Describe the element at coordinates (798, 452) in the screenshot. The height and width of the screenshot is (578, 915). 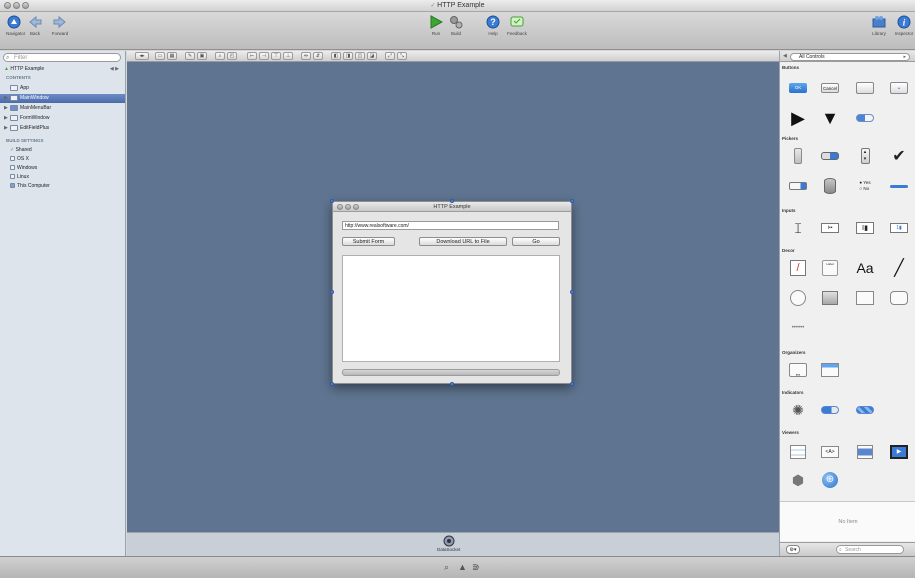
I see `listbox-control` at that location.